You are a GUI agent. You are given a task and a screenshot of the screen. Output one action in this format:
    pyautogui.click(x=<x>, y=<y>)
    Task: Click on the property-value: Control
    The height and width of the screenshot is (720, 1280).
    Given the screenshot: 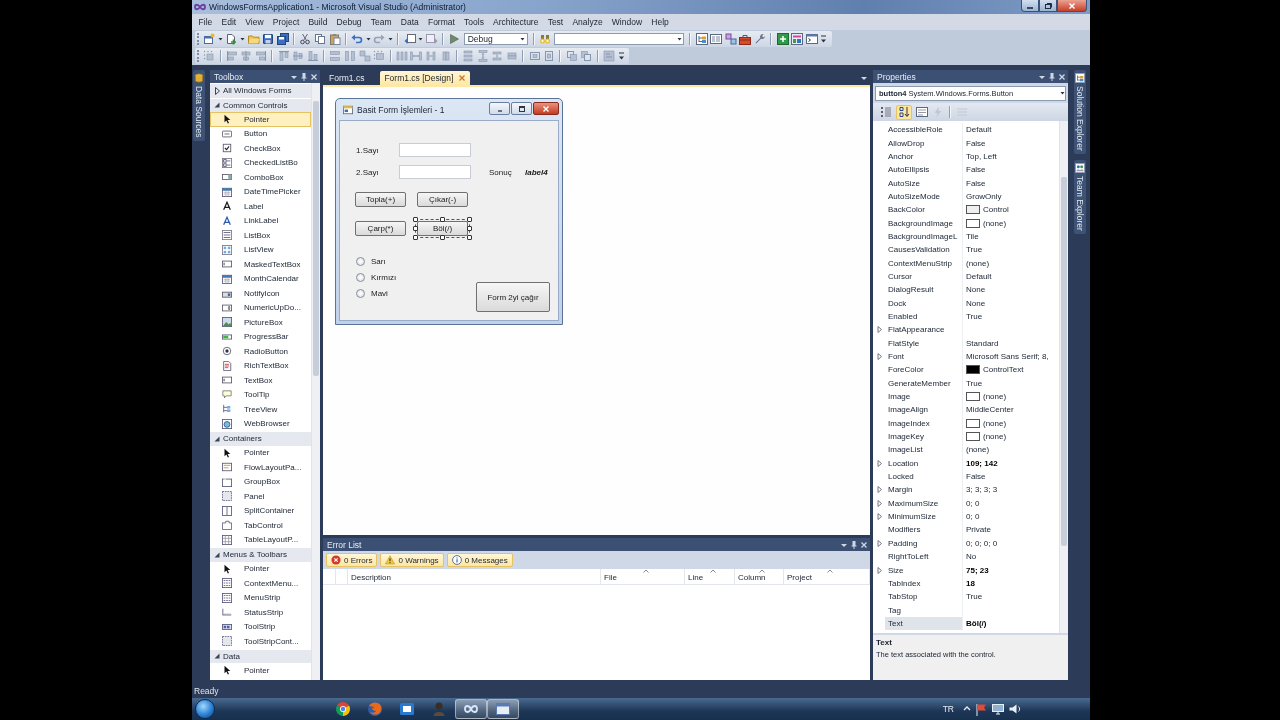 What is the action you would take?
    pyautogui.click(x=996, y=210)
    